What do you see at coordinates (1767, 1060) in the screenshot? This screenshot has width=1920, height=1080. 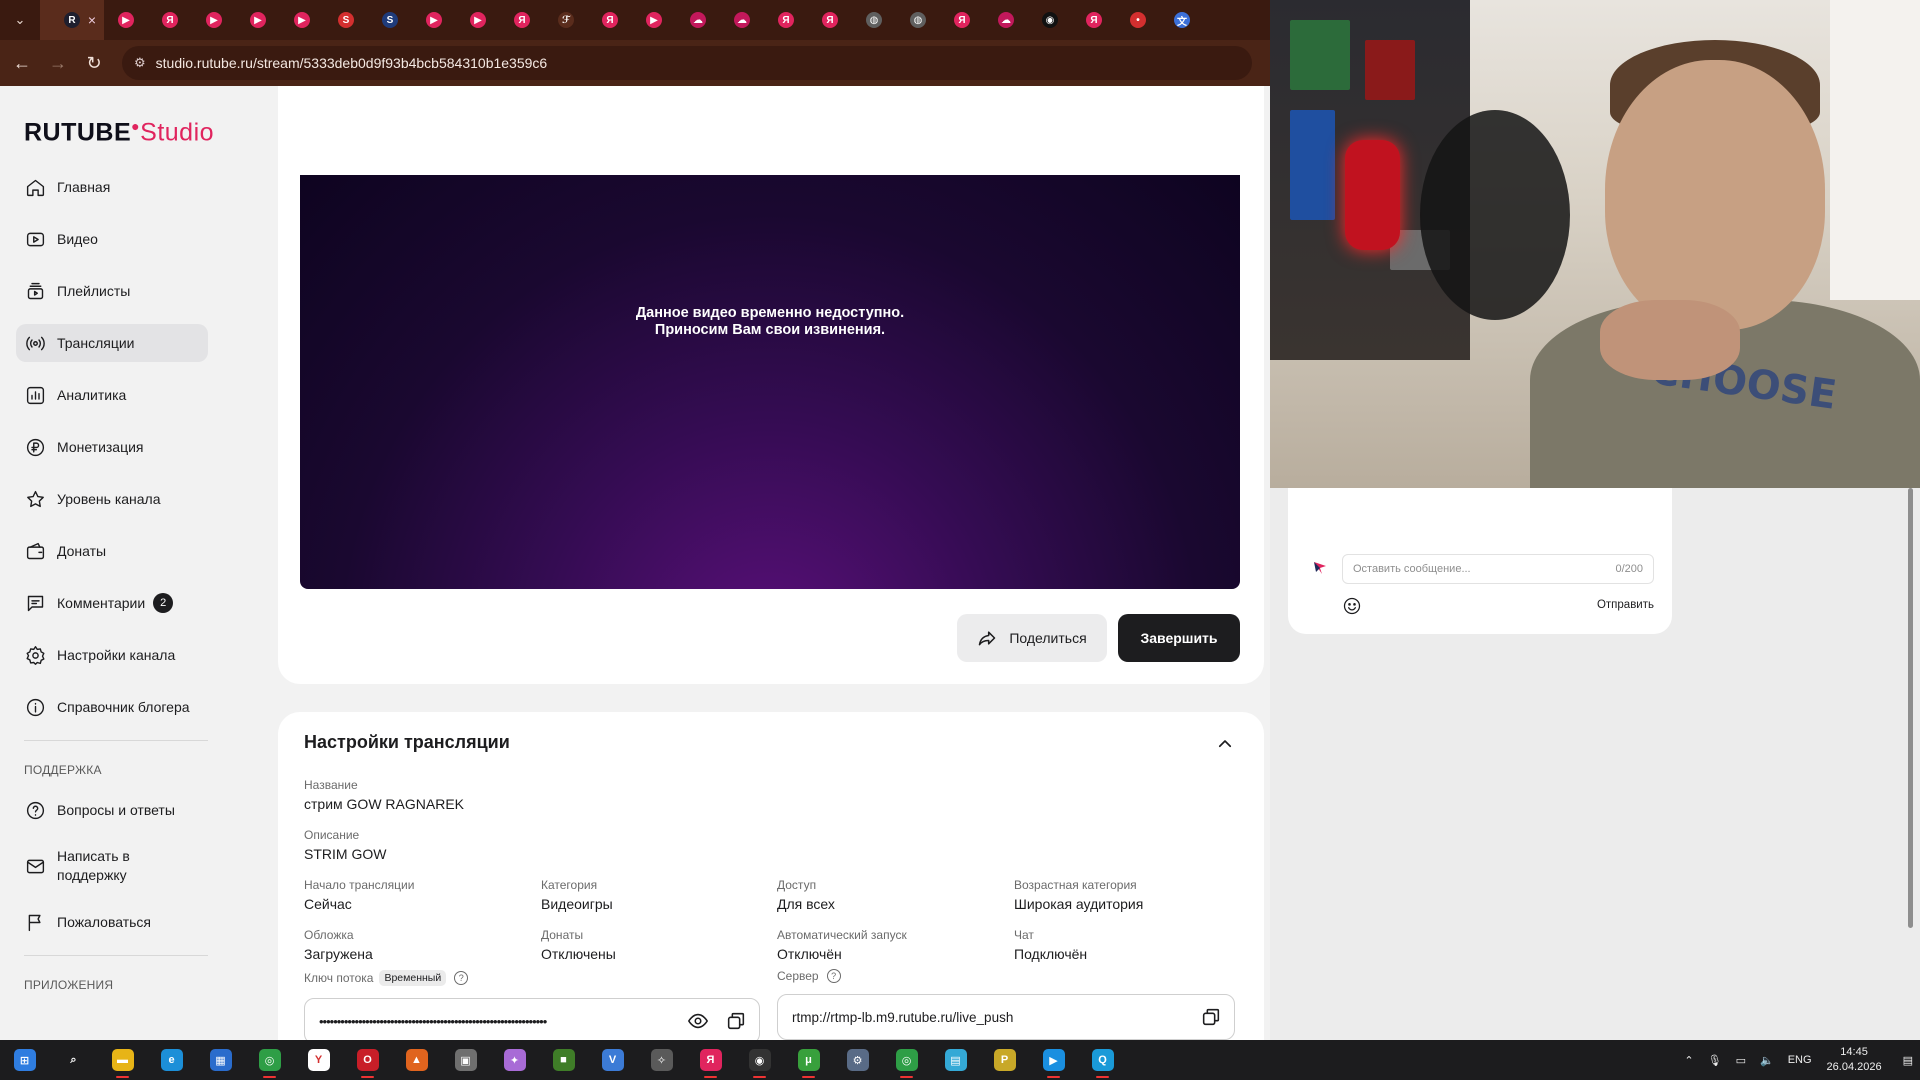 I see `volume-icon: 🔈` at bounding box center [1767, 1060].